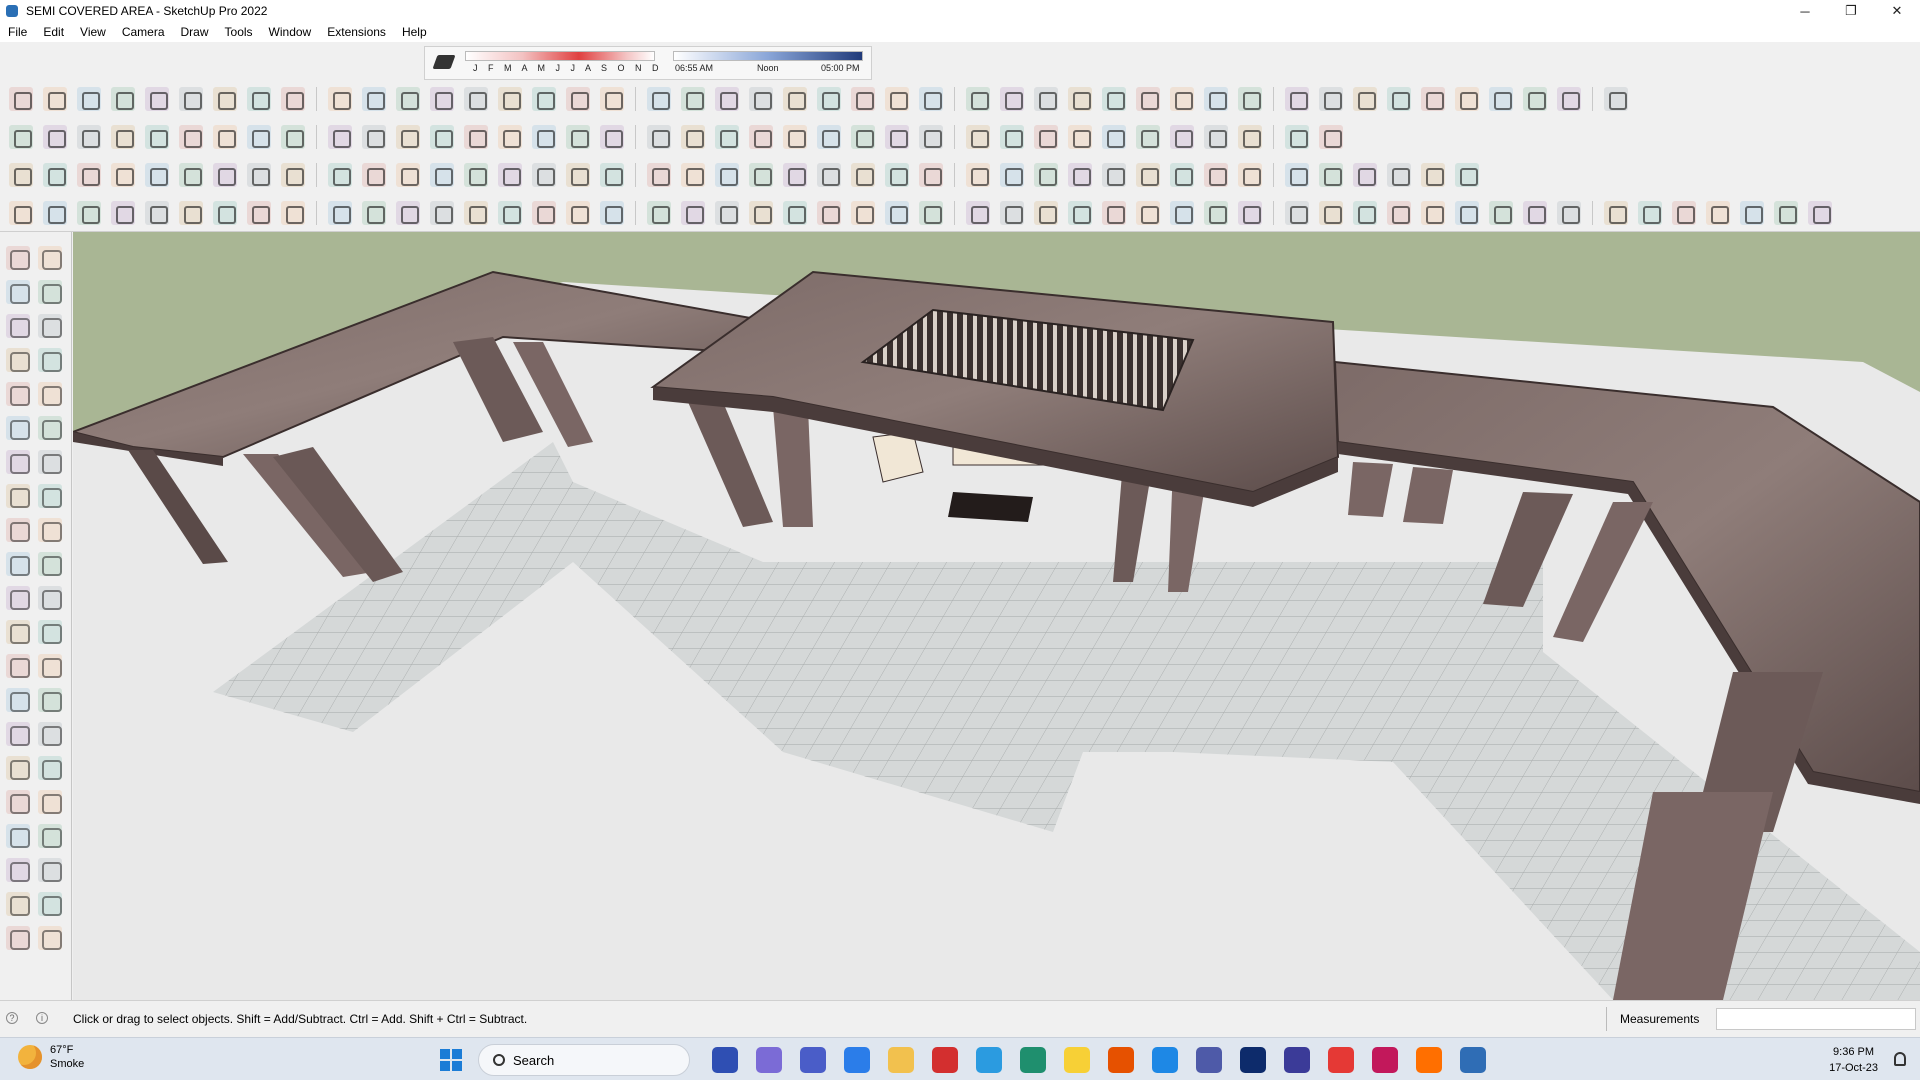  Describe the element at coordinates (12, 1018) in the screenshot. I see `geo-location-icon: ?` at that location.